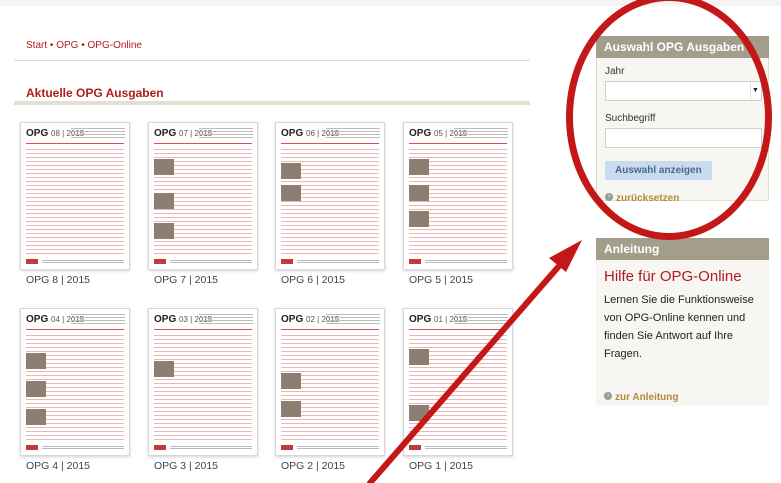  I want to click on issue-cover: OPG 08 | 2015, so click(75, 196).